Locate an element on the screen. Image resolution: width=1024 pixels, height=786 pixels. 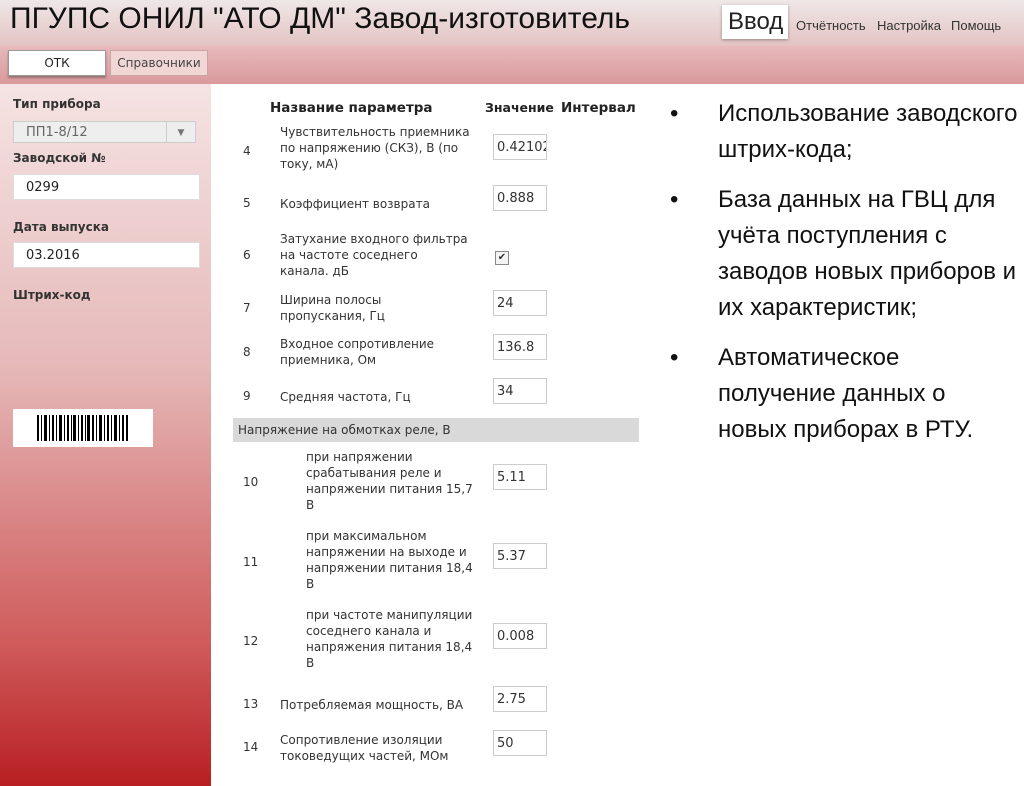
value-input: 5.11 is located at coordinates (520, 477).